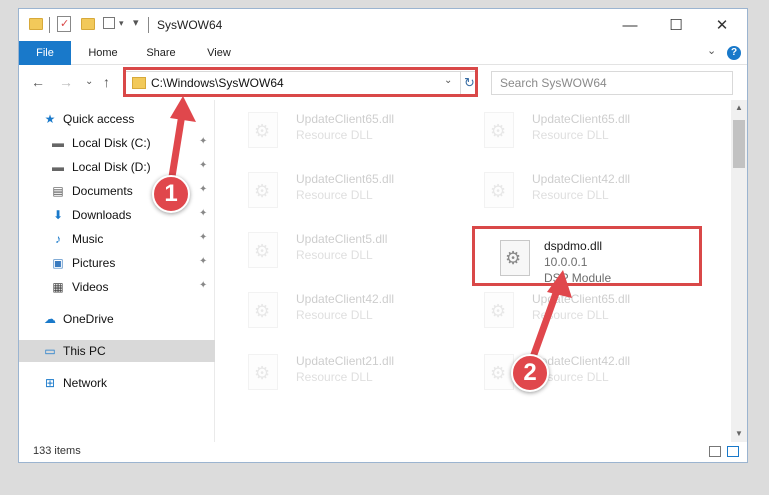 This screenshot has height=495, width=769. What do you see at coordinates (111, 167) in the screenshot?
I see `sidebar-item-label: Local Disk (D:)` at bounding box center [111, 167].